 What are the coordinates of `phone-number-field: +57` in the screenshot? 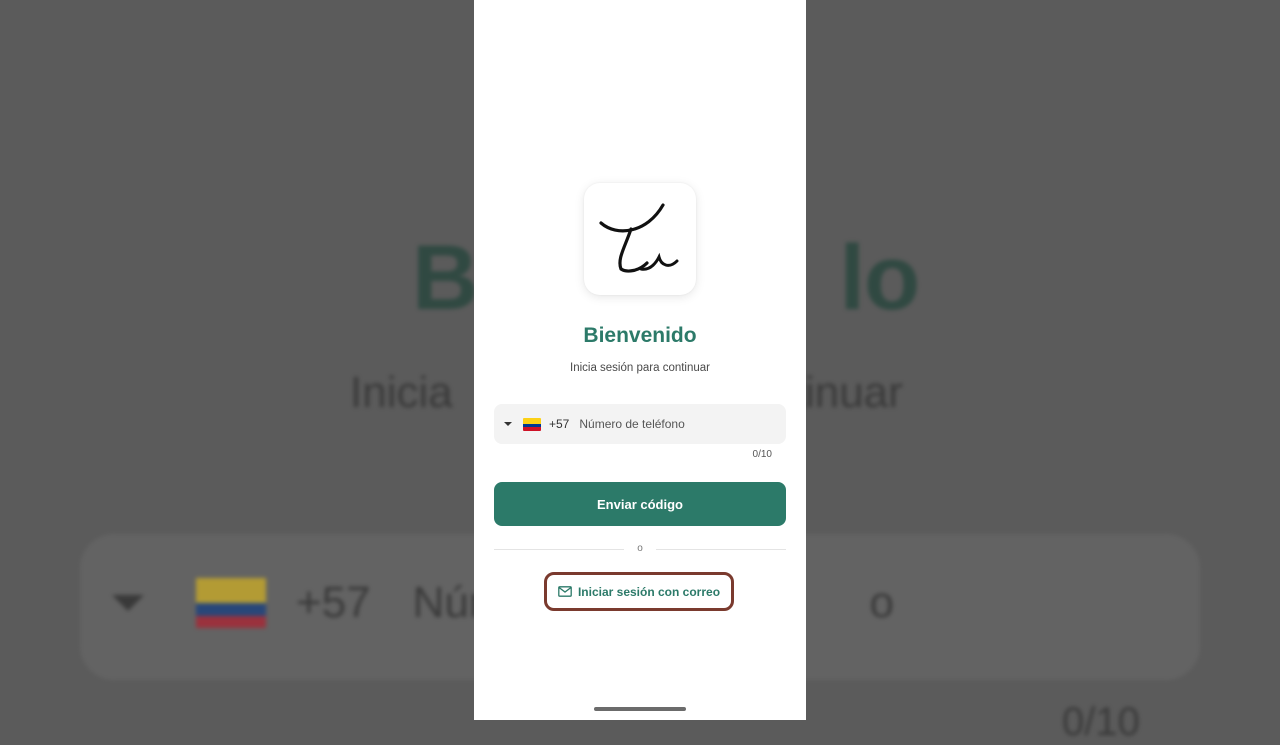 It's located at (640, 424).